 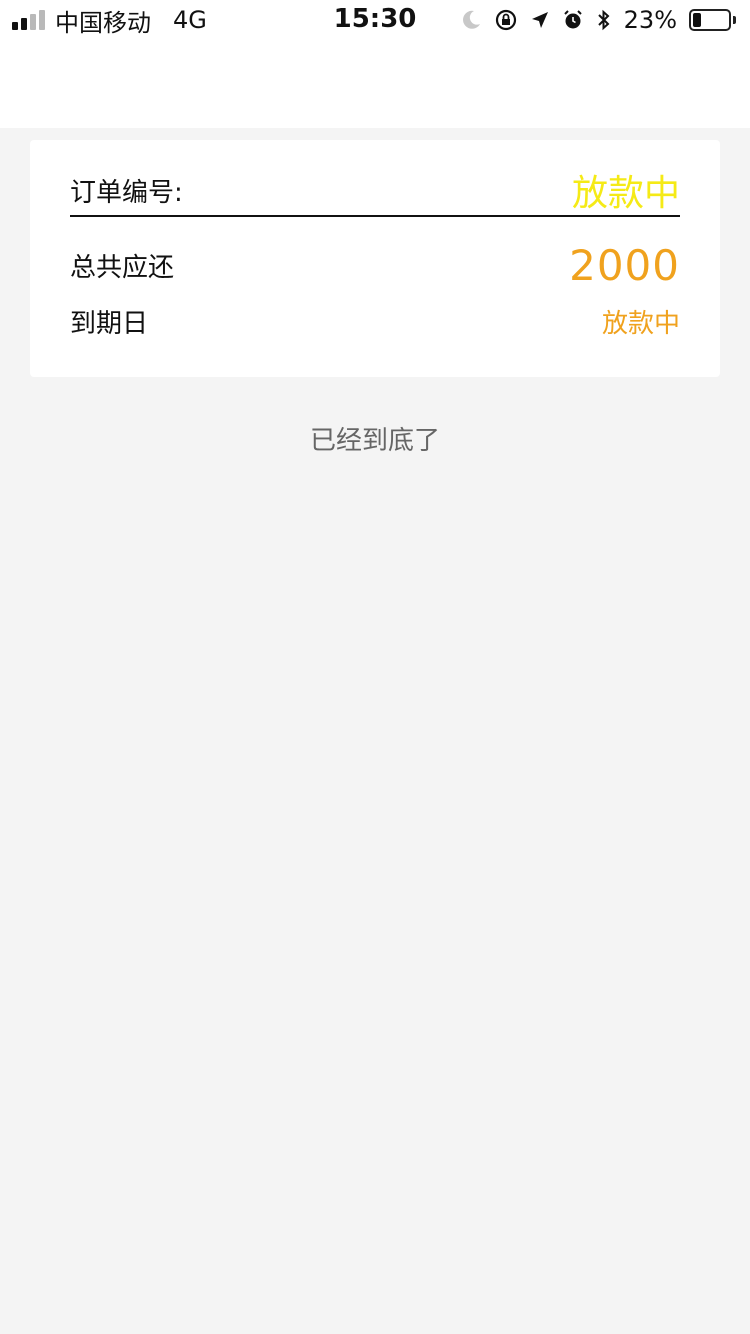 What do you see at coordinates (375, 84) in the screenshot?
I see `nav-bar` at bounding box center [375, 84].